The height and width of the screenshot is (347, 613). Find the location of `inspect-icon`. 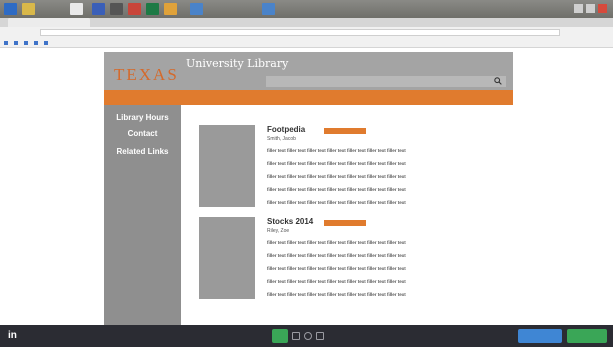

inspect-icon is located at coordinates (296, 336).